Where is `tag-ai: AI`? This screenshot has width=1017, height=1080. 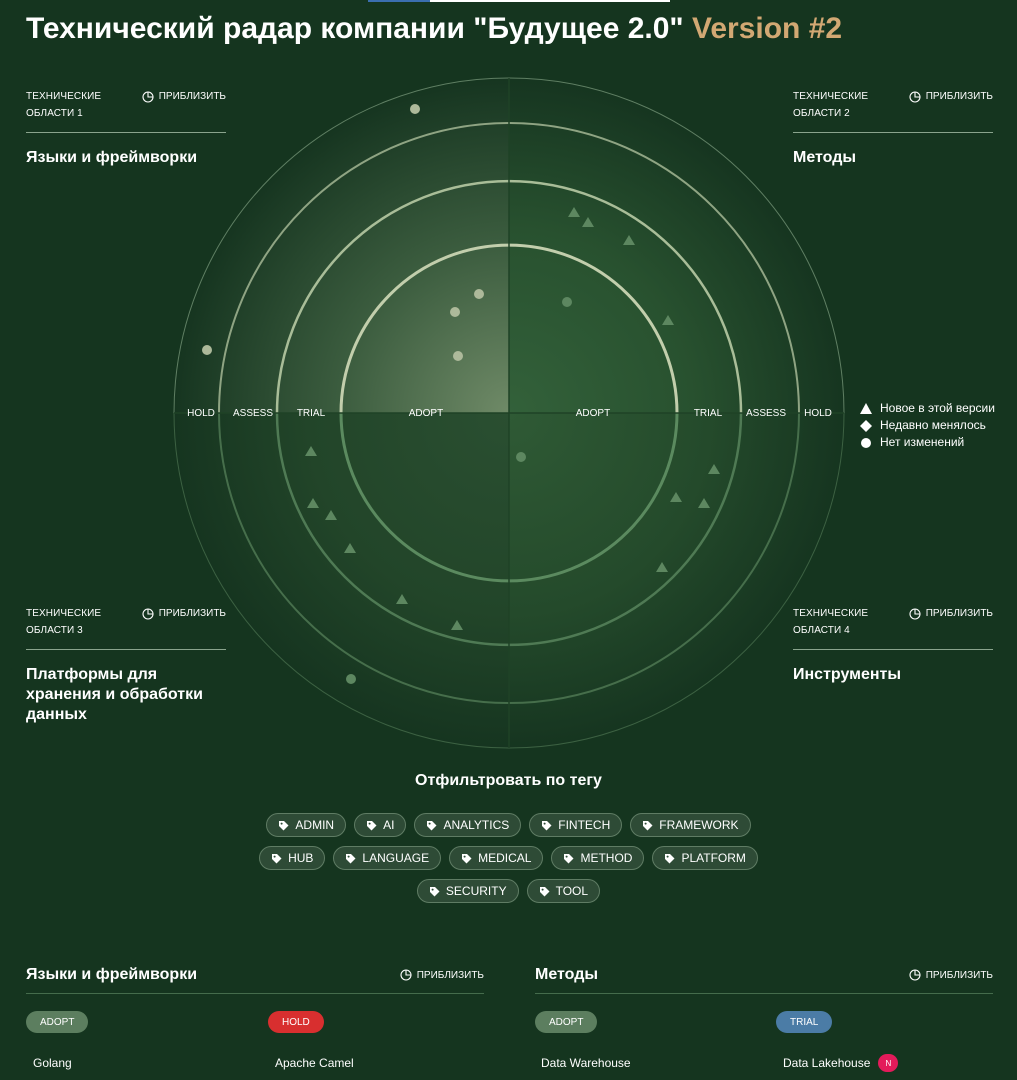 tag-ai: AI is located at coordinates (380, 825).